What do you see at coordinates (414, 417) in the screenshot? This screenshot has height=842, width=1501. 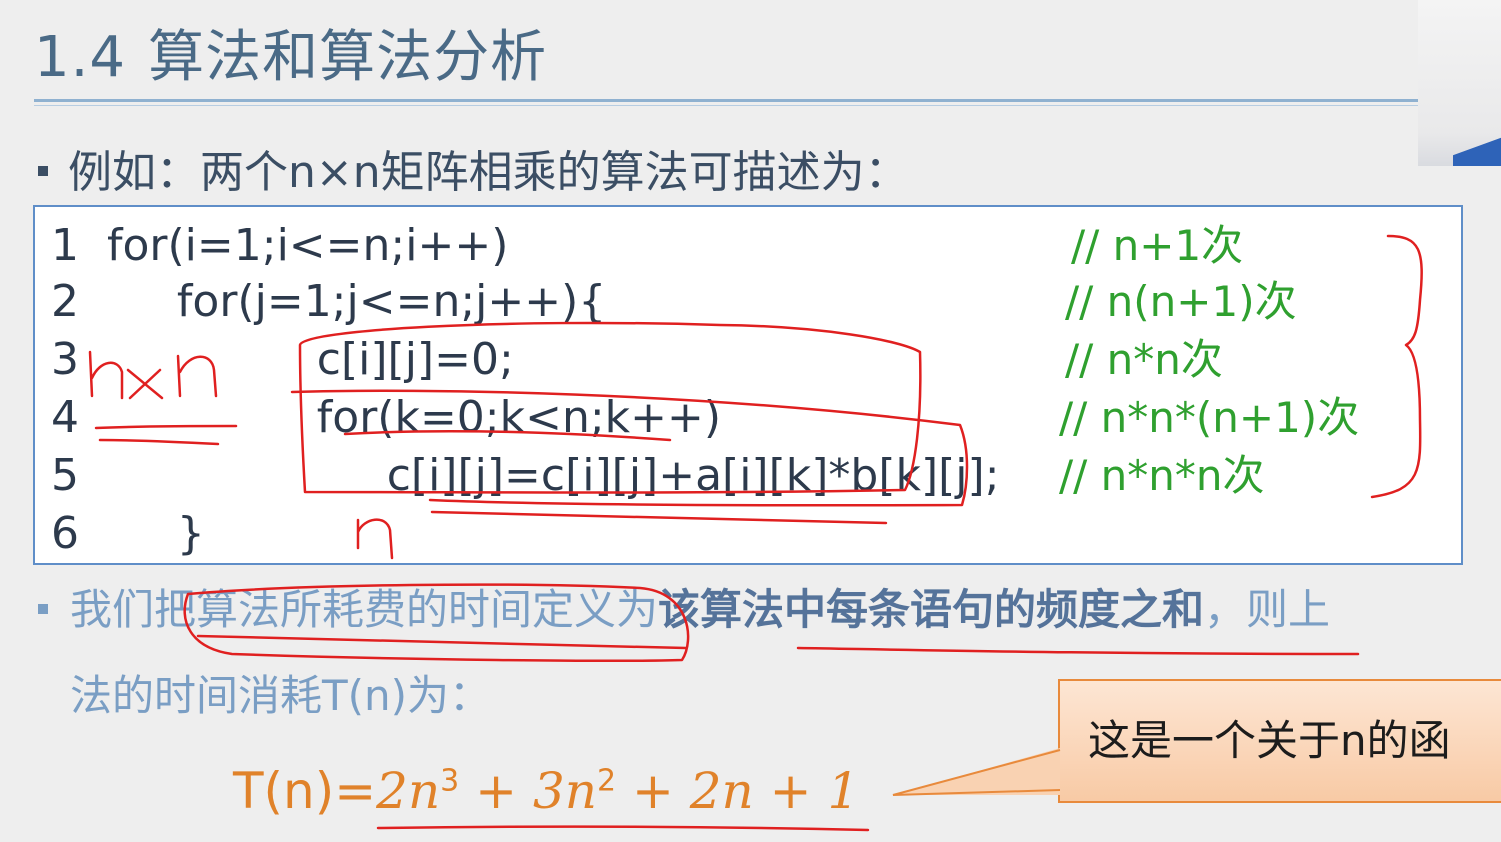 I see `code-text: for(k=0;k<n;k++)` at bounding box center [414, 417].